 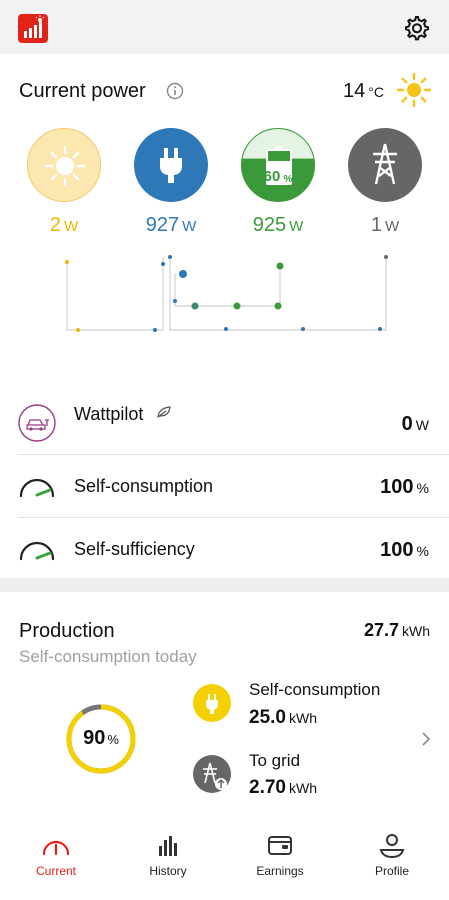 What do you see at coordinates (302, 718) in the screenshot?
I see `self-consumption-item-unit: kWh` at bounding box center [302, 718].